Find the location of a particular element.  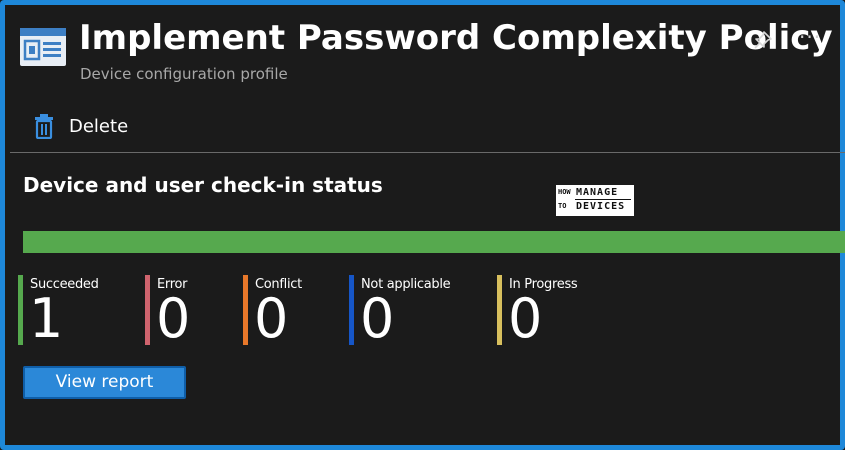

pin-icon is located at coordinates (763, 40).